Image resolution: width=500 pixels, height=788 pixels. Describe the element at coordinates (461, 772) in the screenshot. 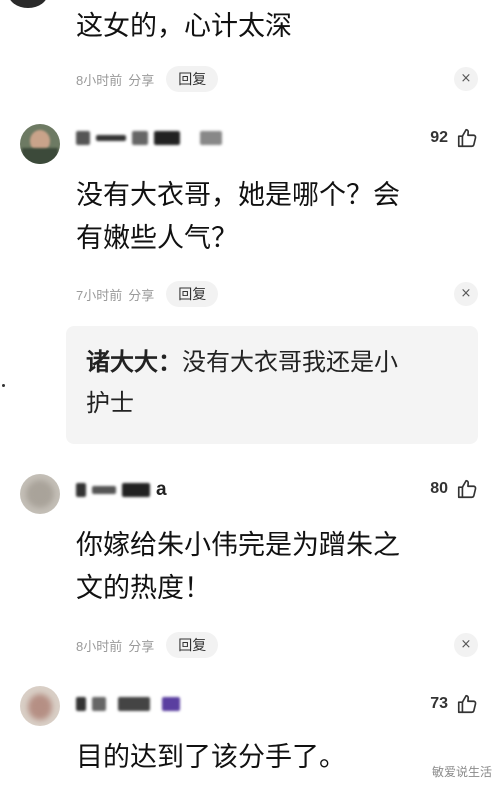

I see `watermark: 敏爱说生活` at that location.